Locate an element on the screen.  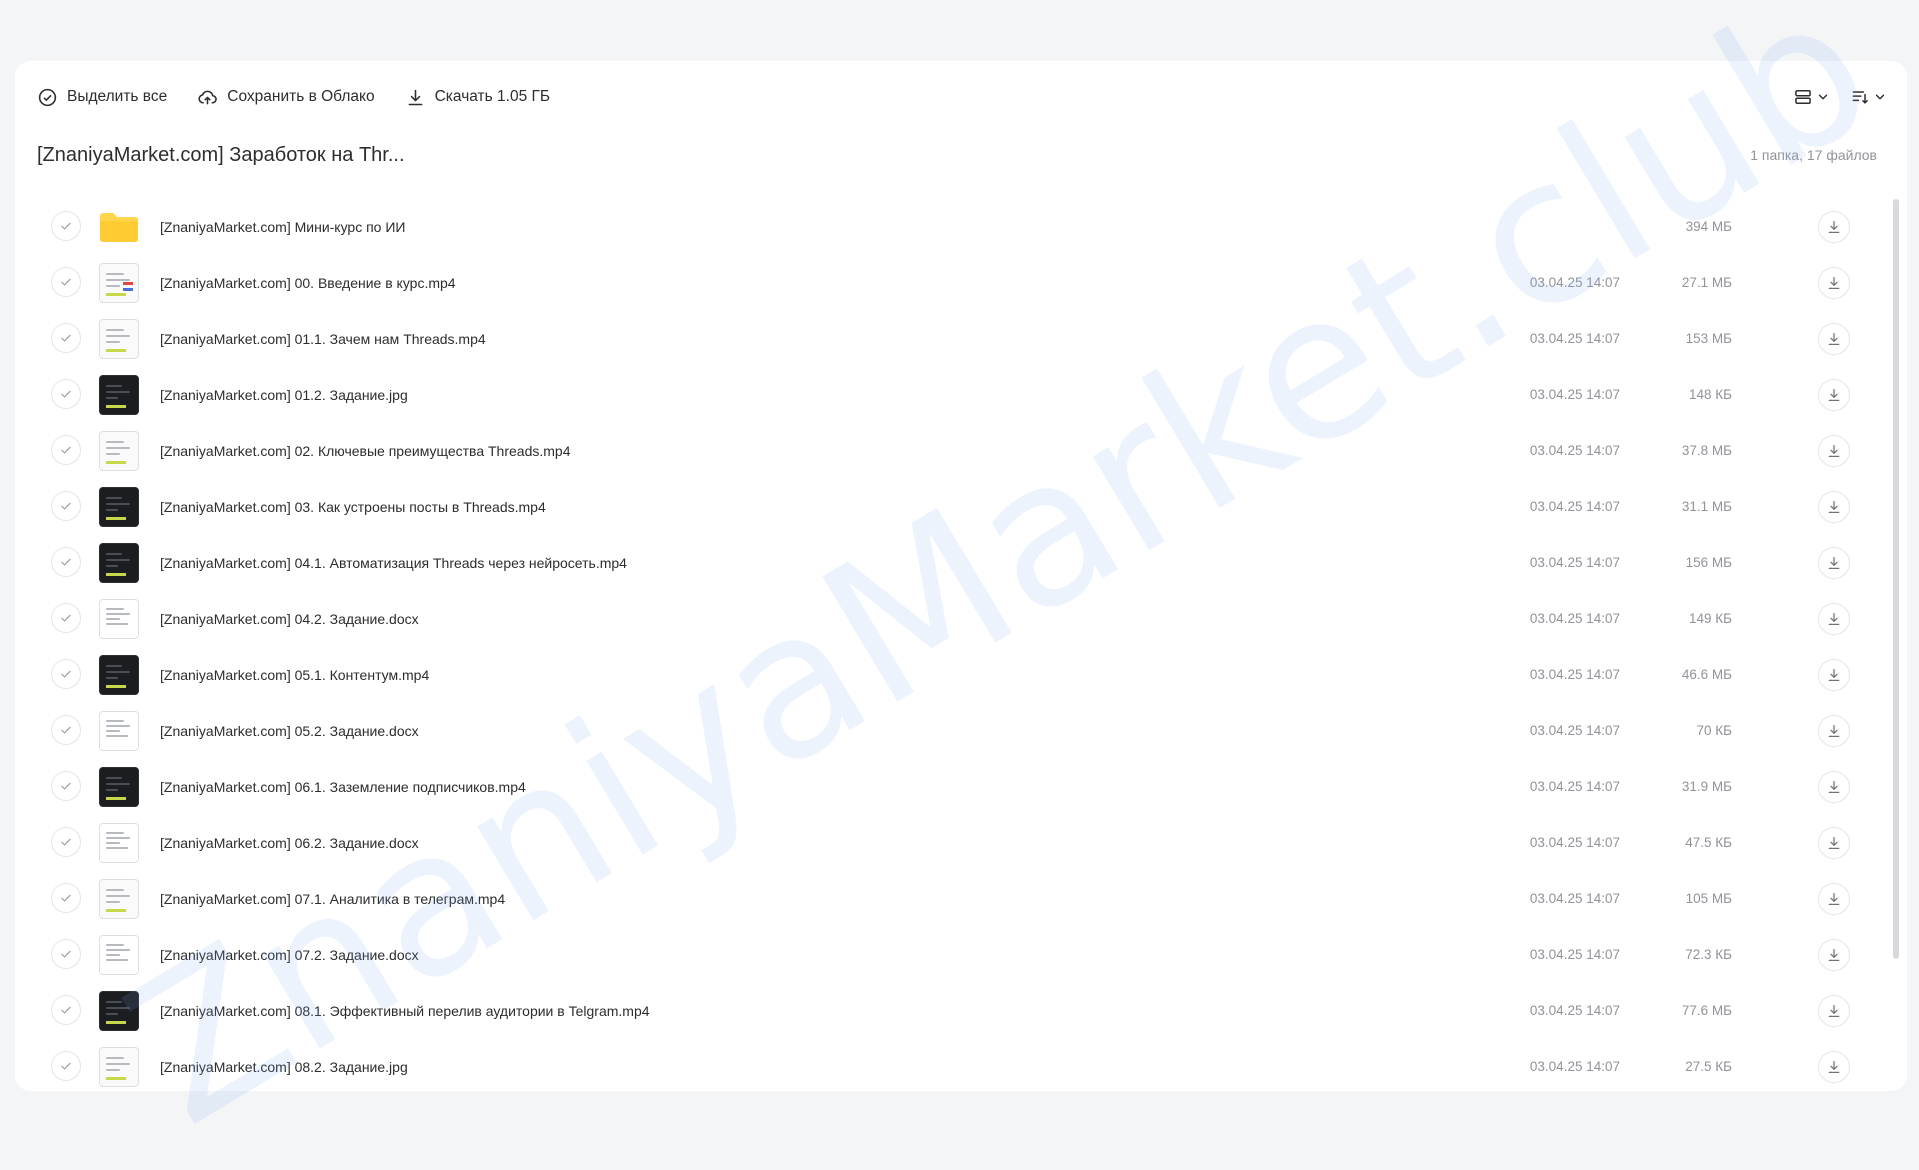
save-to-cloud-button: Сохранить в Облако is located at coordinates (286, 97).